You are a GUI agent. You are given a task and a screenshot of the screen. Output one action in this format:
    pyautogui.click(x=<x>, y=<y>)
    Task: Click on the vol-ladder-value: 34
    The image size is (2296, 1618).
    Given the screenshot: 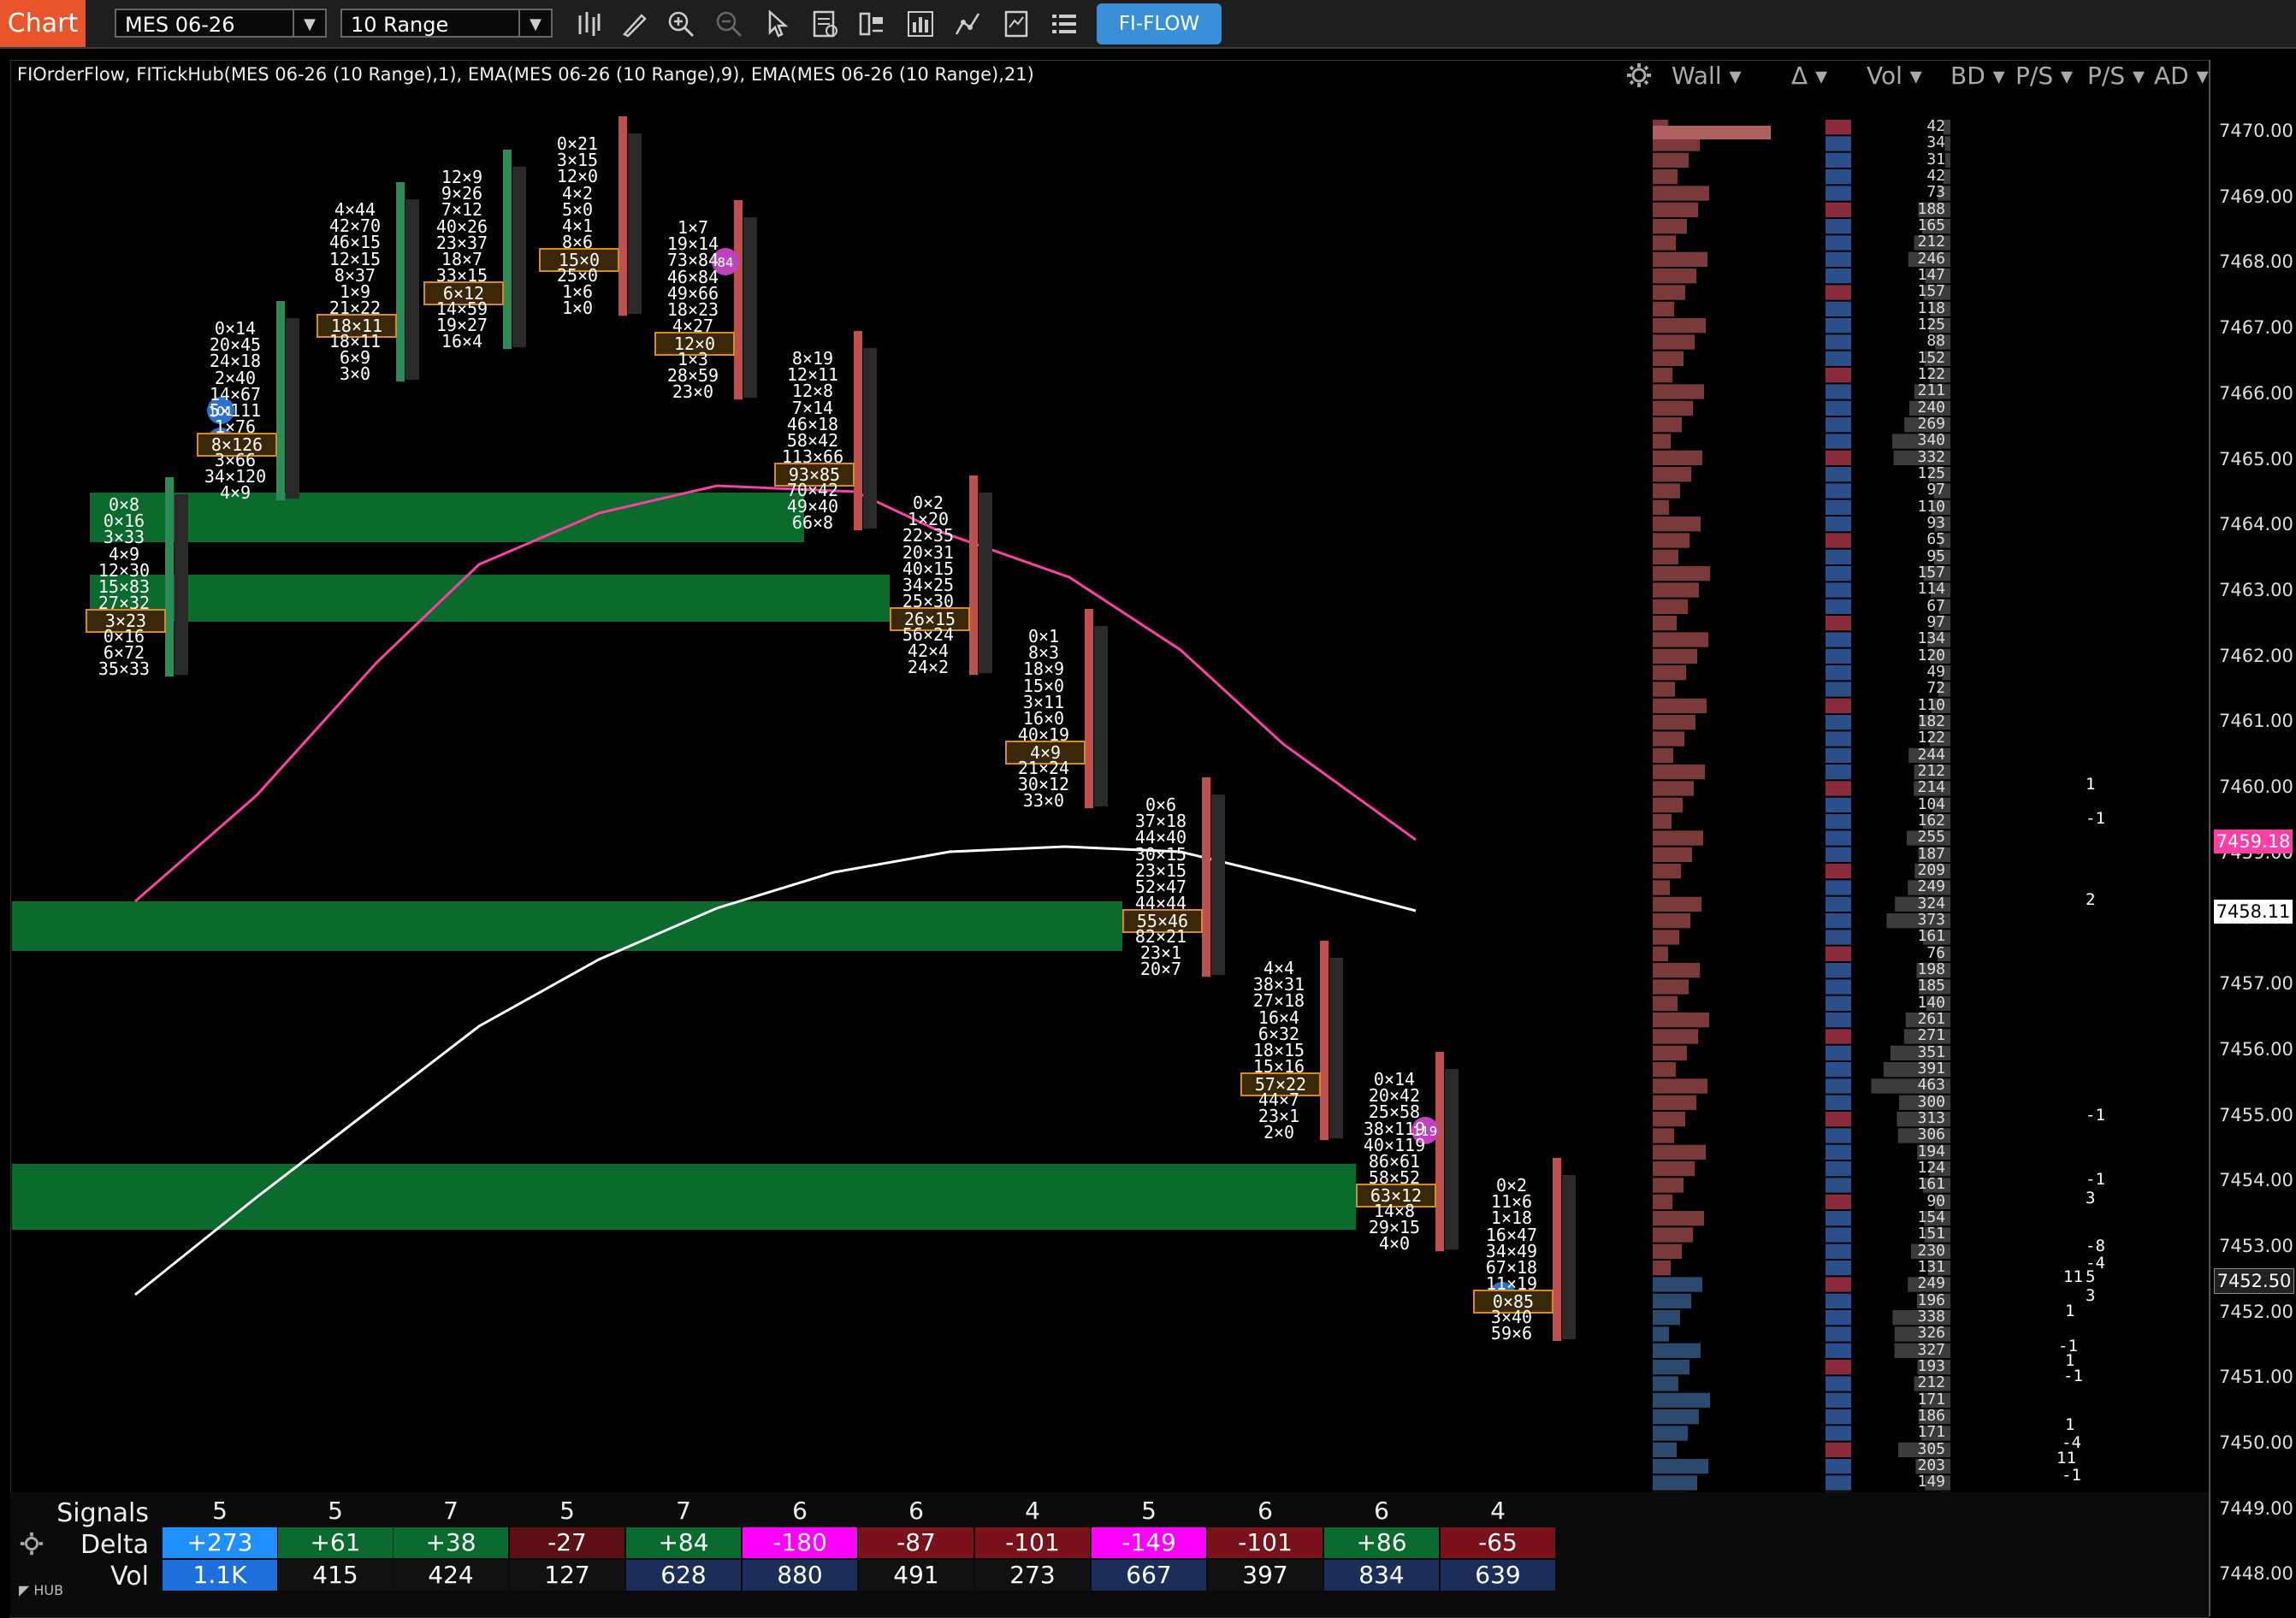 What is the action you would take?
    pyautogui.click(x=1936, y=142)
    